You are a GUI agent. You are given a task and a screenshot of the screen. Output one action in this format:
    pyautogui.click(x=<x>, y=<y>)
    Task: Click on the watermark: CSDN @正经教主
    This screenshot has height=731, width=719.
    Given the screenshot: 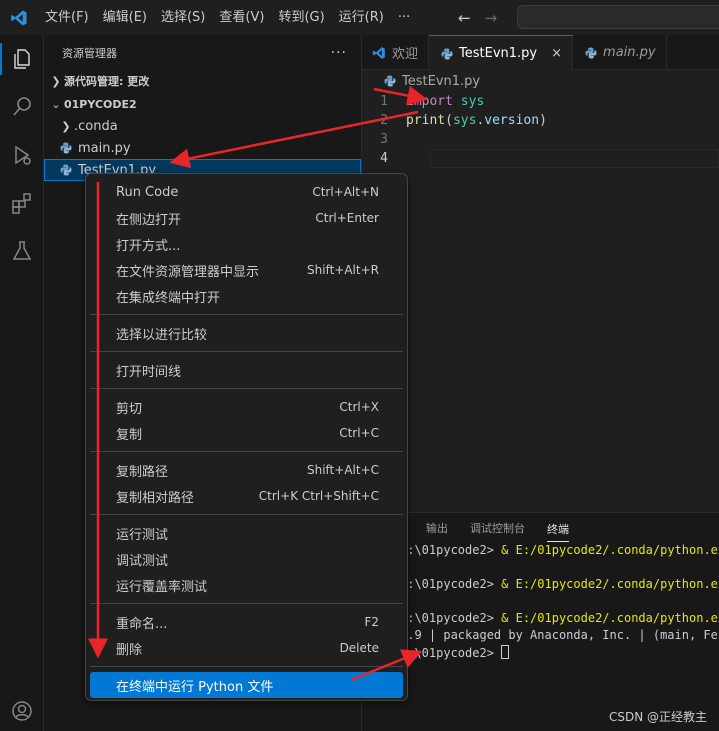 What is the action you would take?
    pyautogui.click(x=657, y=717)
    